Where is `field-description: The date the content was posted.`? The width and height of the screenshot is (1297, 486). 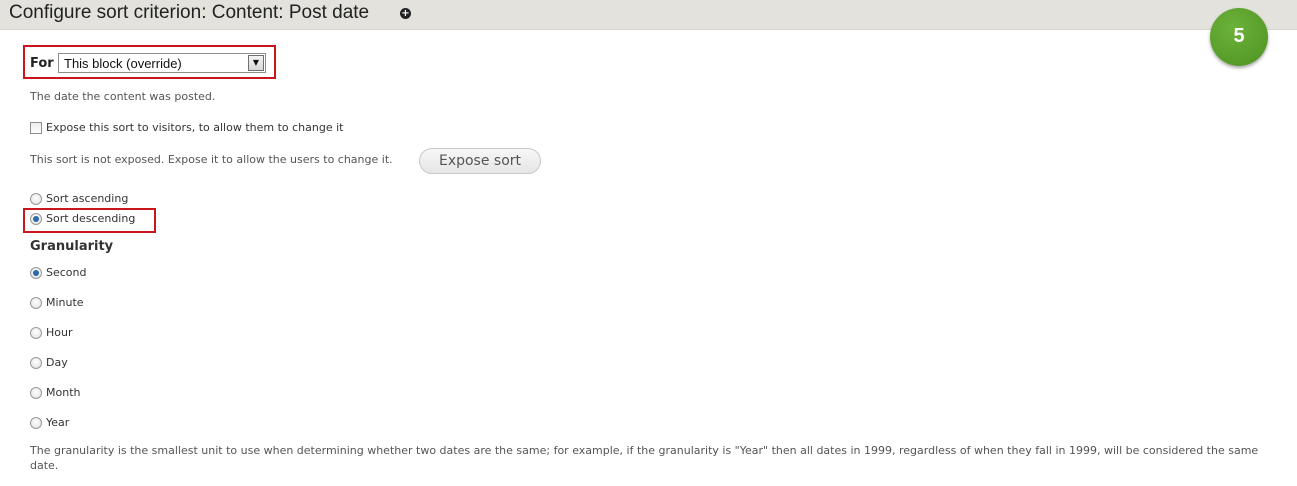 field-description: The date the content was posted. is located at coordinates (123, 96).